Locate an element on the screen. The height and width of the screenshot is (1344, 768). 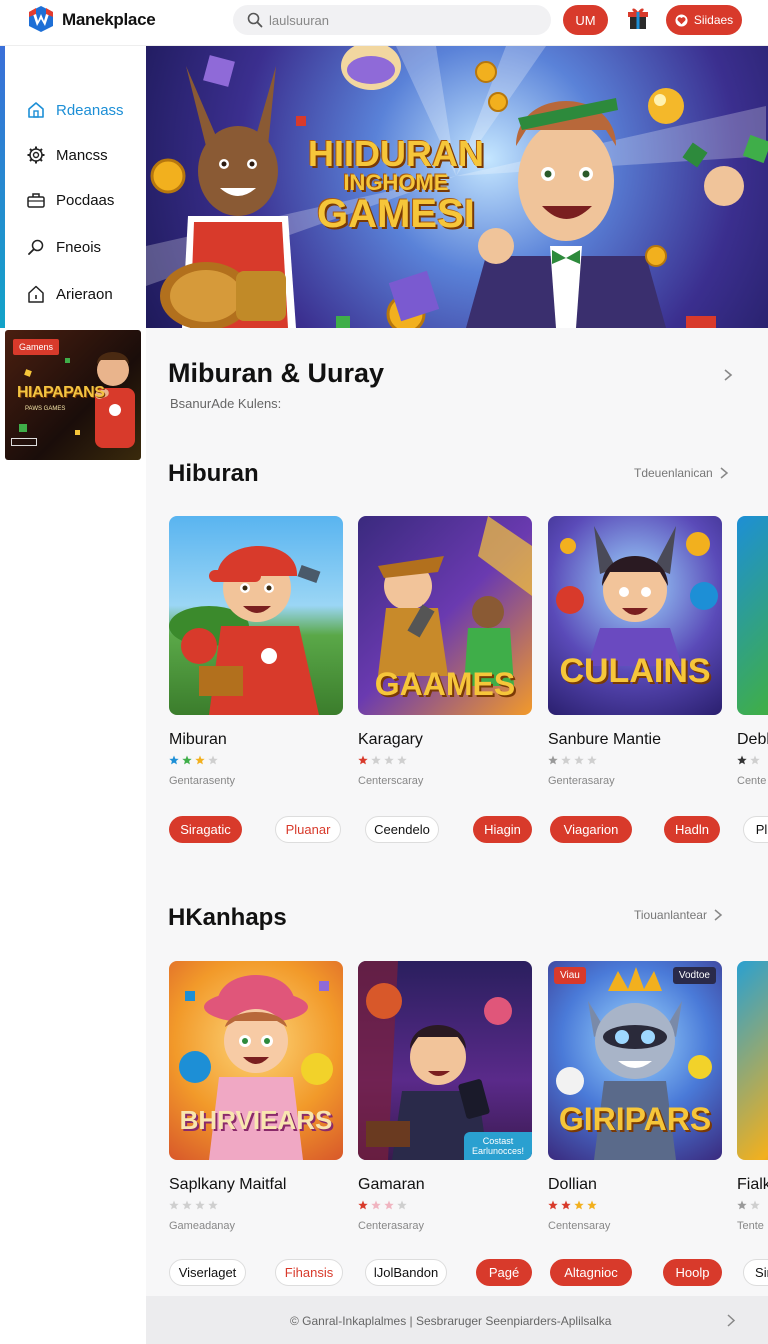
tag-pill: Hiagin is located at coordinates (502, 829).